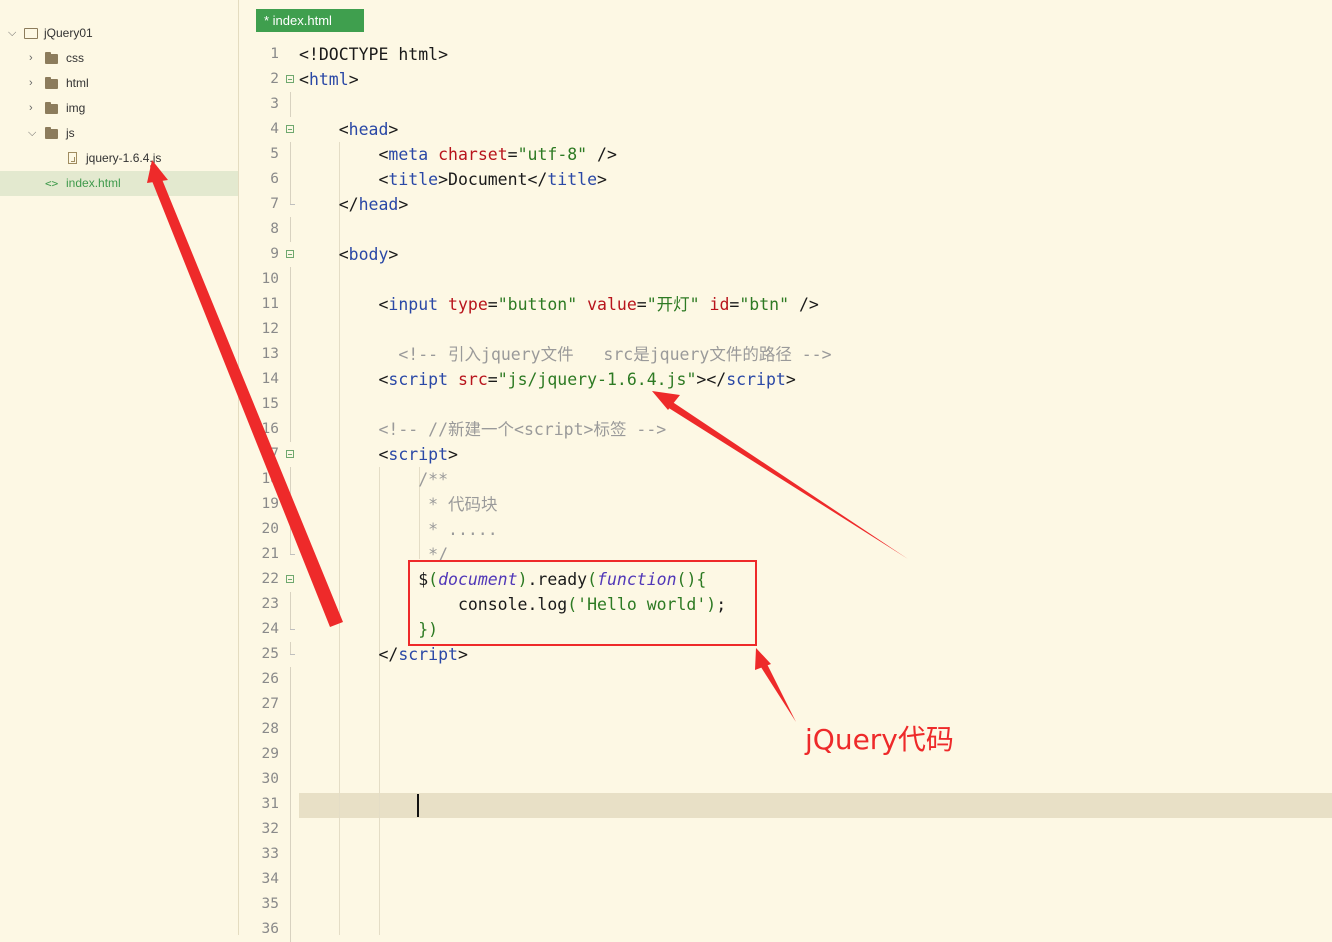 This screenshot has width=1332, height=942. I want to click on code-line: 5 <meta charset="utf-8" />, so click(785, 154).